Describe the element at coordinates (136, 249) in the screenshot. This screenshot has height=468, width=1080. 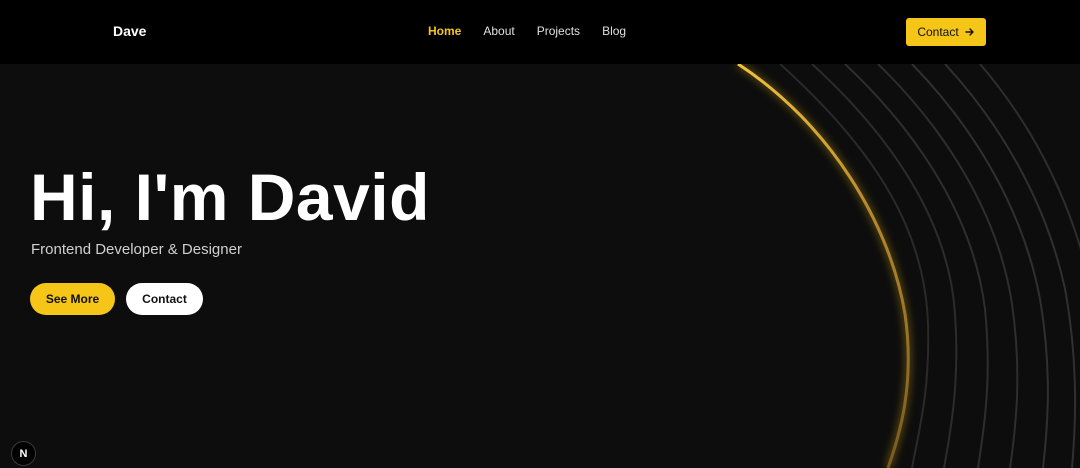
I see `hero-subtitle: Frontend Developer & Designer` at that location.